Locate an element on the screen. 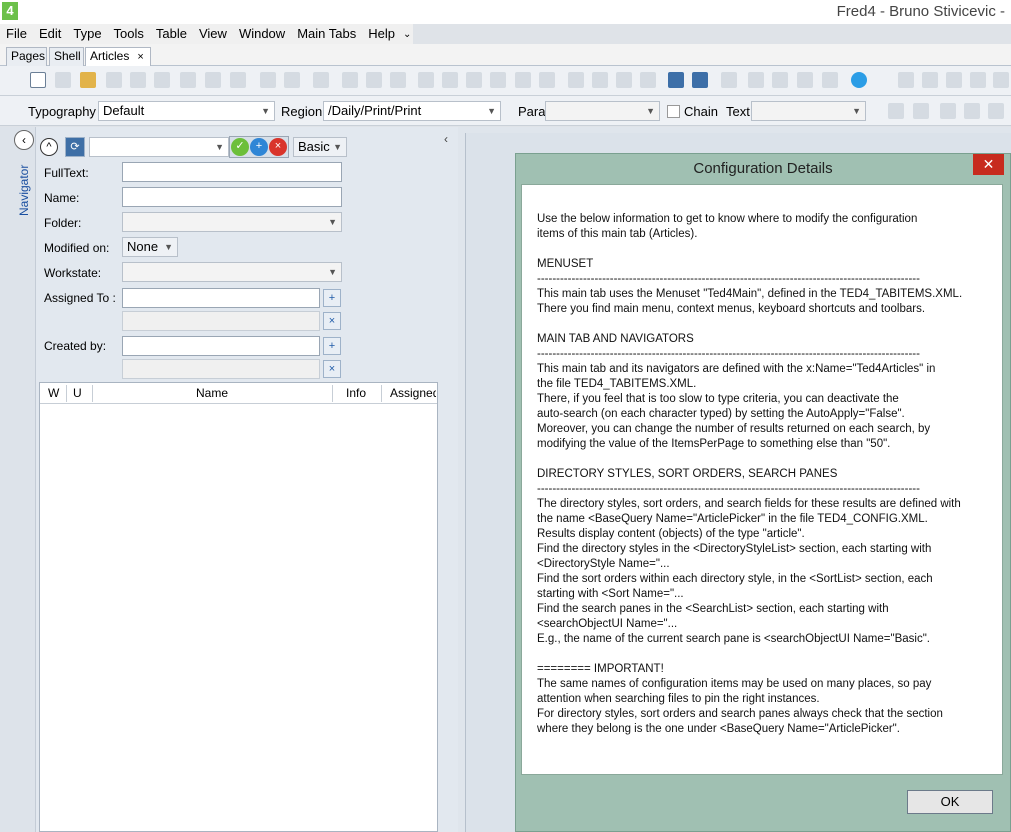 Image resolution: width=1011 pixels, height=832 pixels. skype-icon is located at coordinates (859, 80).